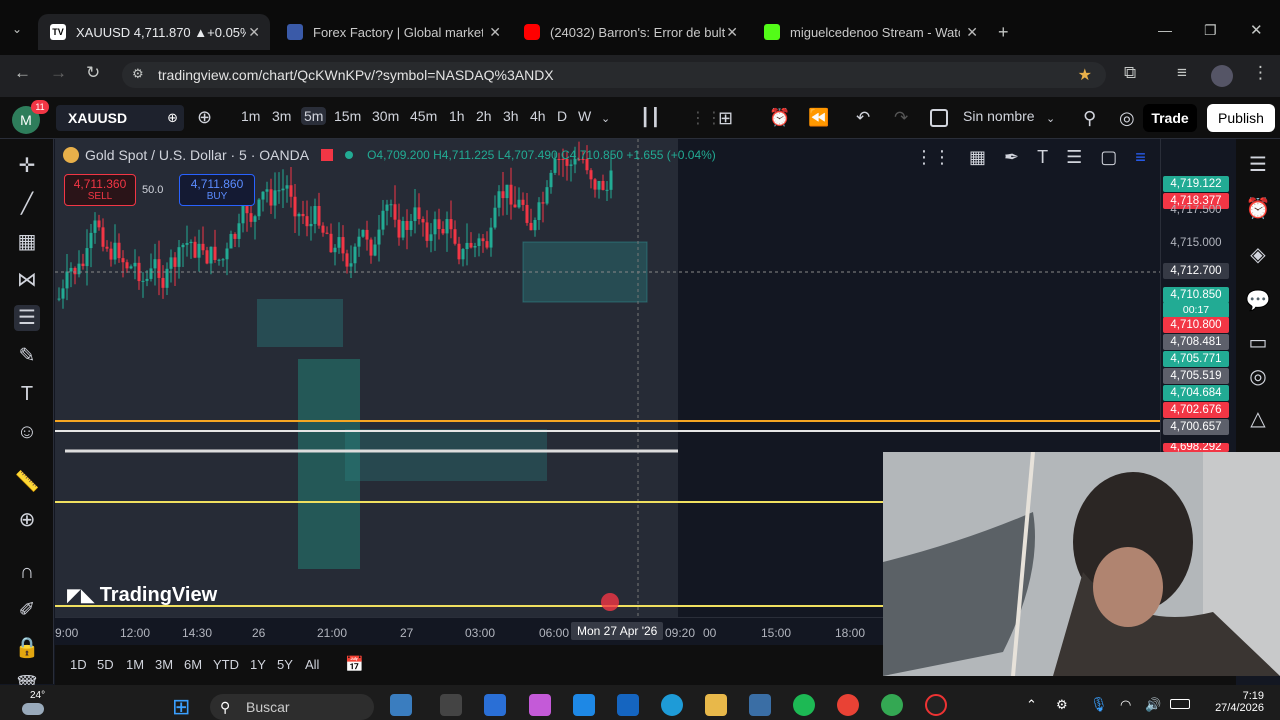 Image resolution: width=1280 pixels, height=720 pixels. What do you see at coordinates (172, 118) in the screenshot?
I see `compare-icon: ⊕` at bounding box center [172, 118].